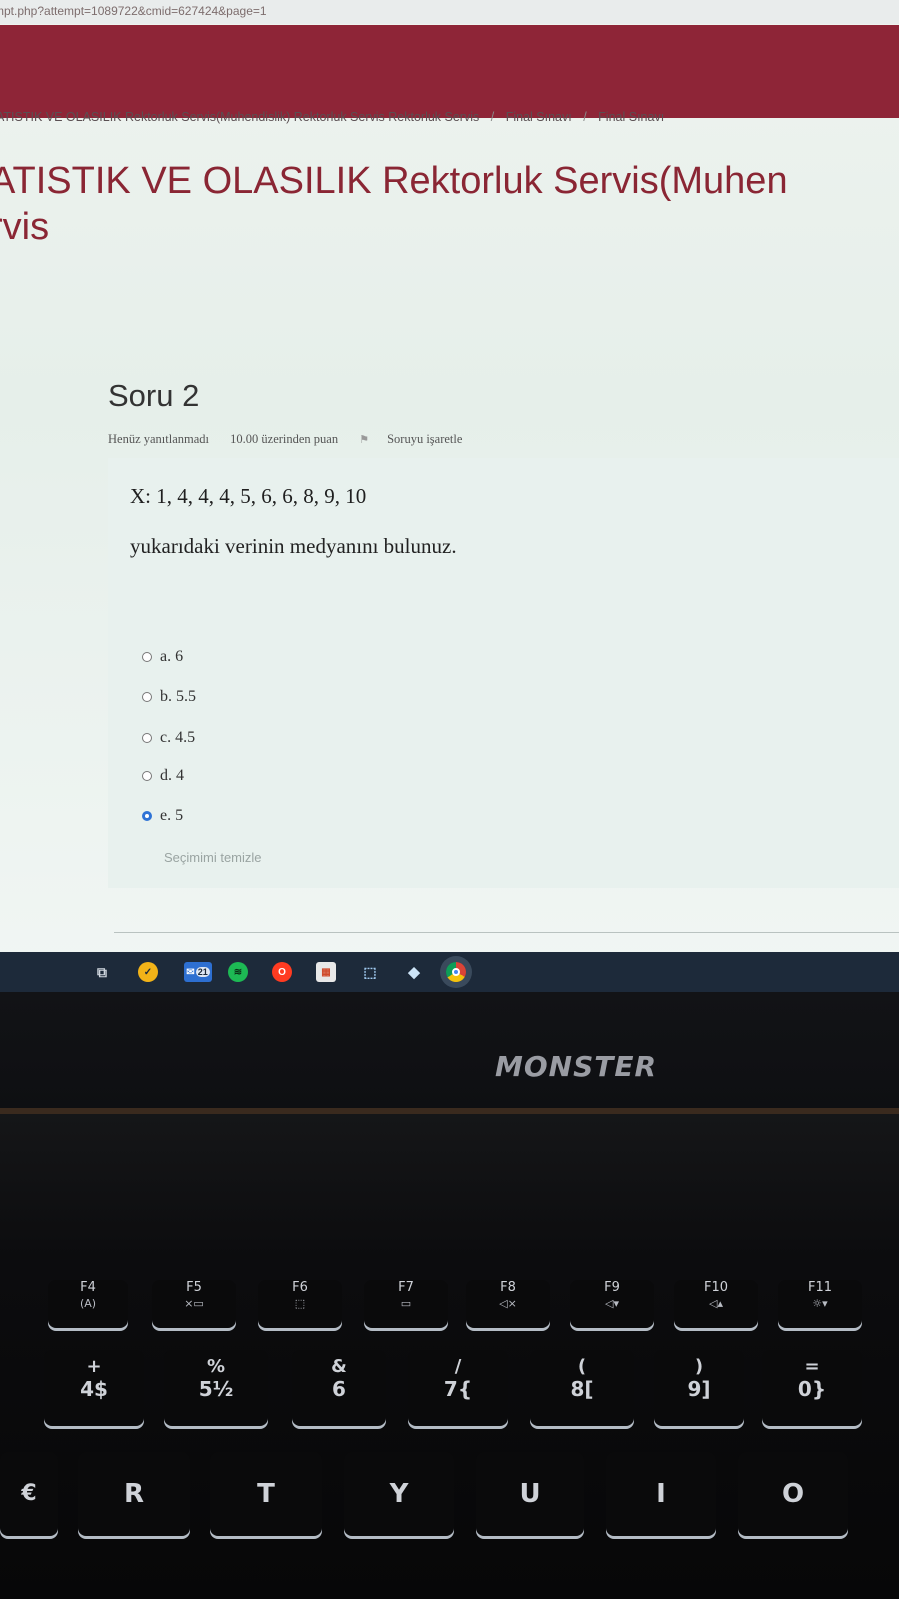 The width and height of the screenshot is (899, 1599). I want to click on key-f10-sub: ◁▴, so click(716, 1303).